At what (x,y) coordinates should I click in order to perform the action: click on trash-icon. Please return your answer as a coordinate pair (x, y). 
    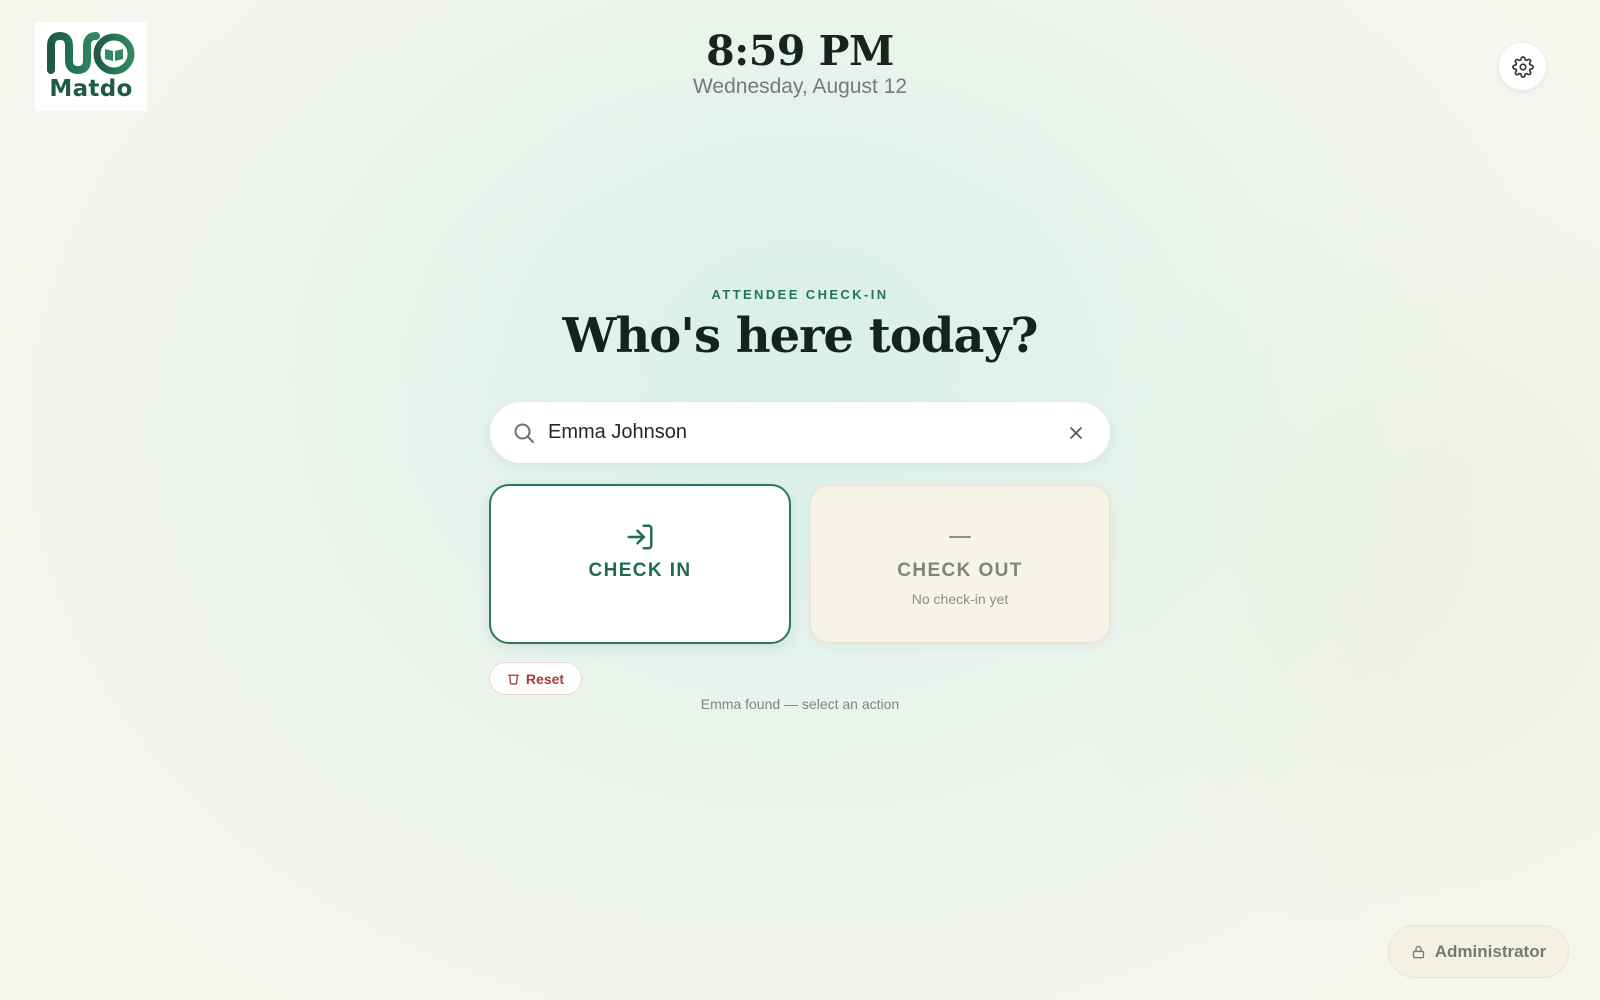
    Looking at the image, I should click on (513, 679).